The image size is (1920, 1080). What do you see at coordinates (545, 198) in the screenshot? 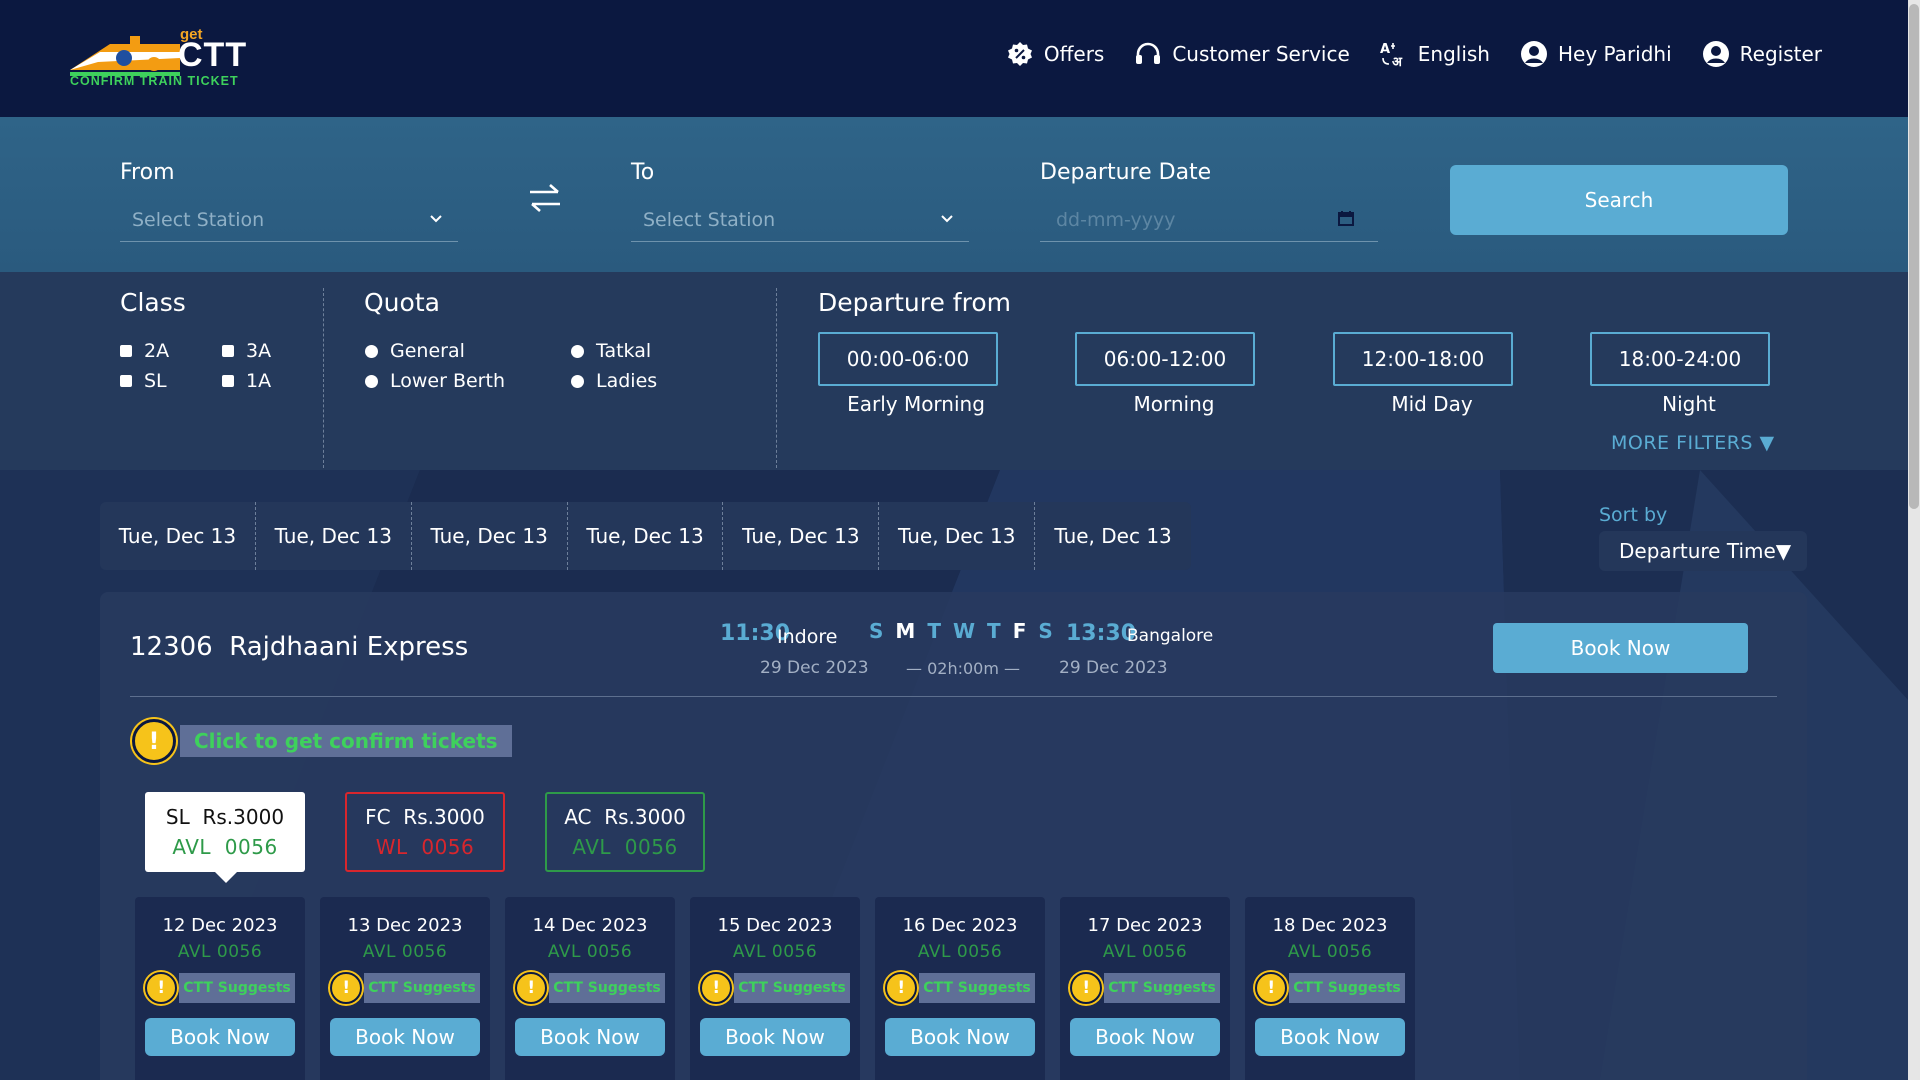
I see `swap-stations-icon` at bounding box center [545, 198].